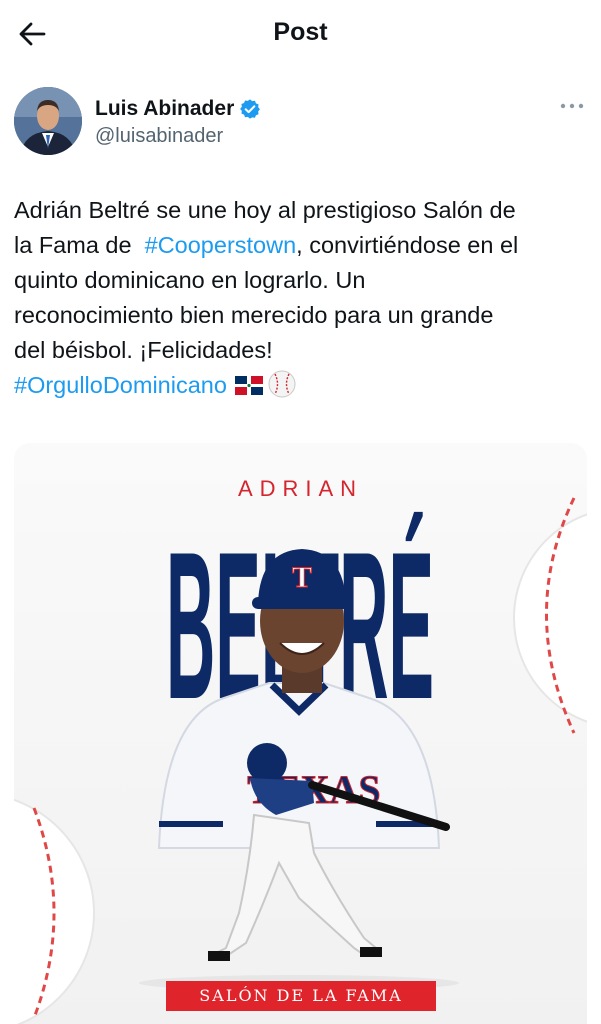  Describe the element at coordinates (304, 385) in the screenshot. I see `tweet-line-6: #OrgulloDominicano` at that location.